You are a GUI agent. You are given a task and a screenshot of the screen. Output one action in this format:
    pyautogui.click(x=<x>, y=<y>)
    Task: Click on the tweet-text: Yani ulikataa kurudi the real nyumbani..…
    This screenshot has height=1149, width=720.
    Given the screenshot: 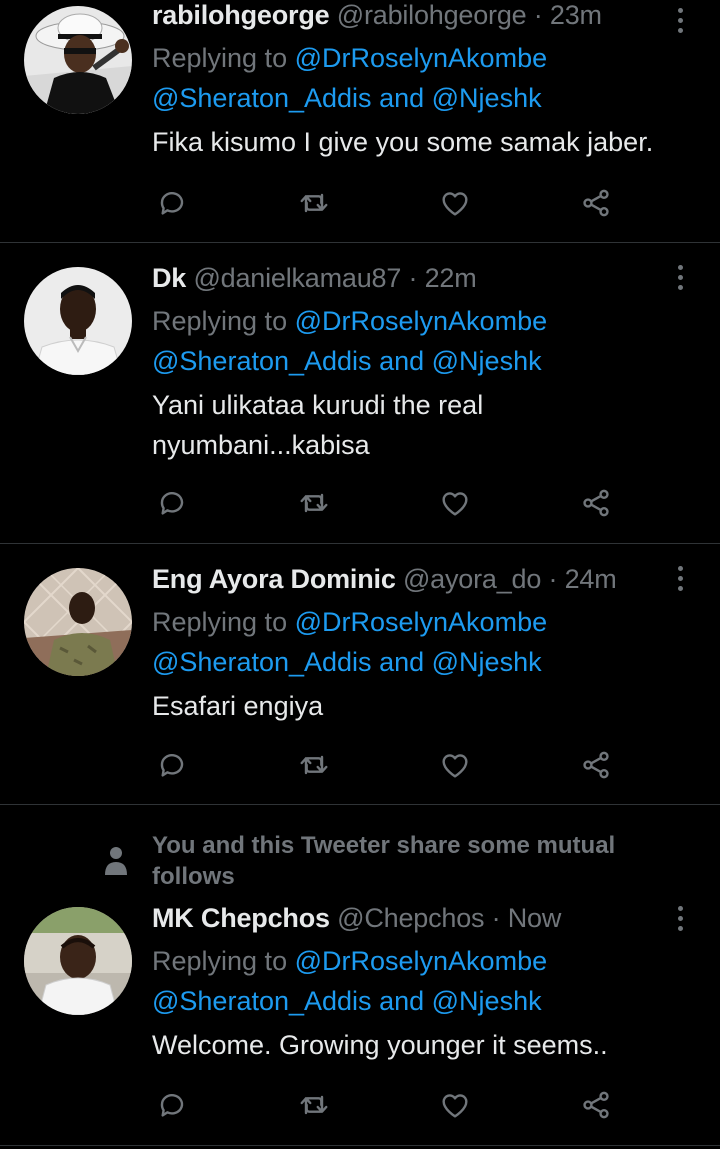 What is the action you would take?
    pyautogui.click(x=406, y=425)
    